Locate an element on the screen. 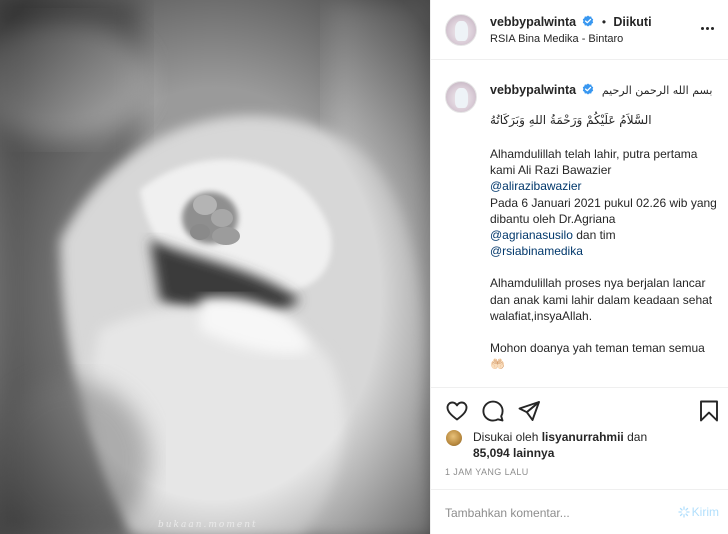 This screenshot has height=534, width=728. post-location-link: RSIA Bina Medika - Bintaro is located at coordinates (556, 39).